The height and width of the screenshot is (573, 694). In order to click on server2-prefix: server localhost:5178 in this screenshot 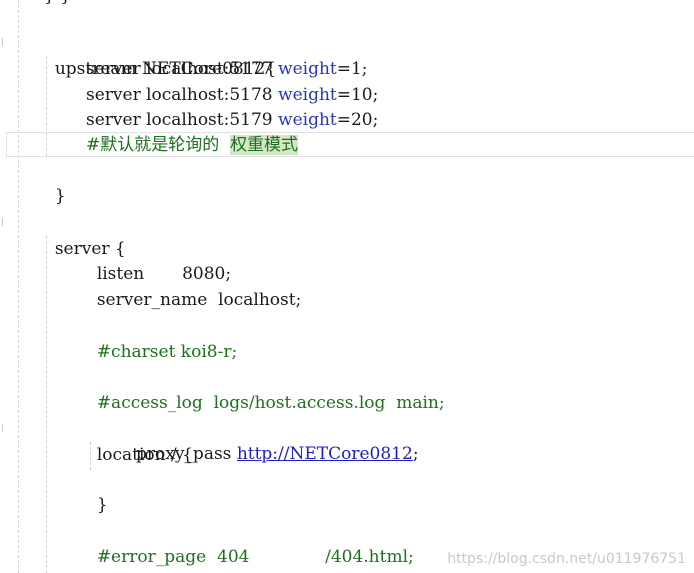, I will do `click(182, 95)`.